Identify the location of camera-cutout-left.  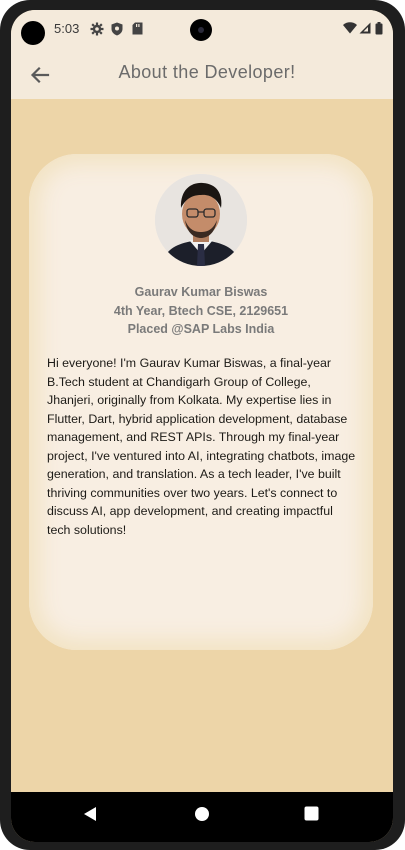
(33, 33).